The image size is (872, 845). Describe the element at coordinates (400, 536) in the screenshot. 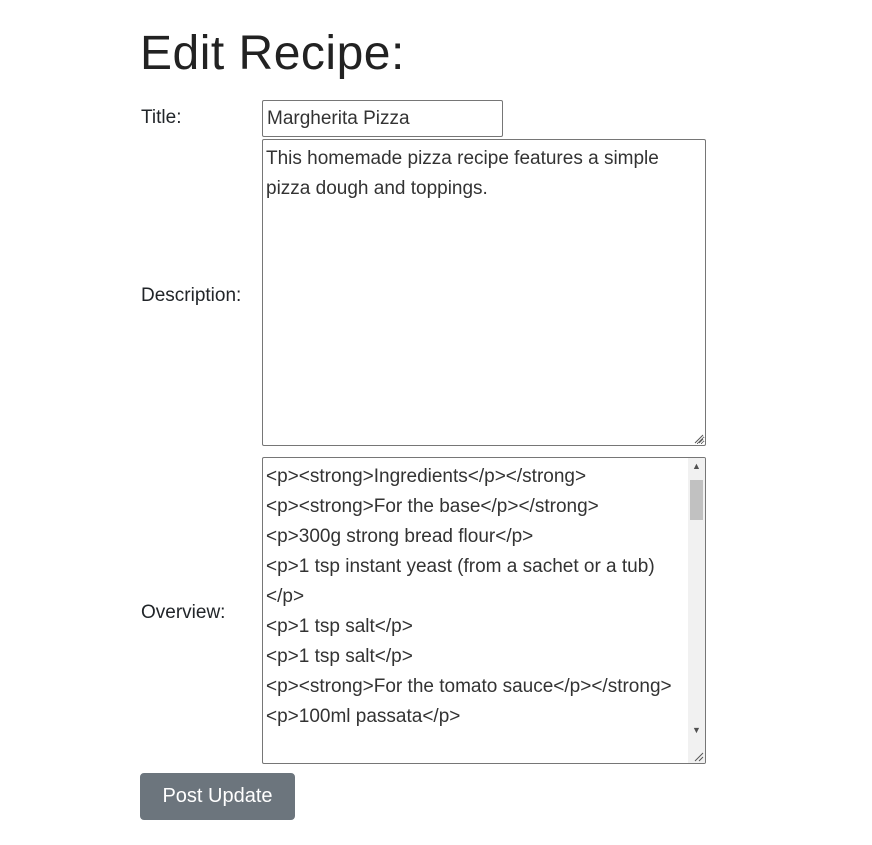

I see `overview-line: <p>300g strong bread flour</p>` at that location.